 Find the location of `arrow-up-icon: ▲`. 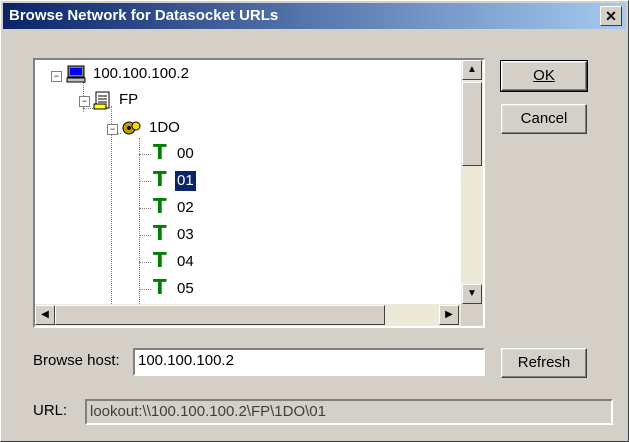

arrow-up-icon: ▲ is located at coordinates (472, 69).